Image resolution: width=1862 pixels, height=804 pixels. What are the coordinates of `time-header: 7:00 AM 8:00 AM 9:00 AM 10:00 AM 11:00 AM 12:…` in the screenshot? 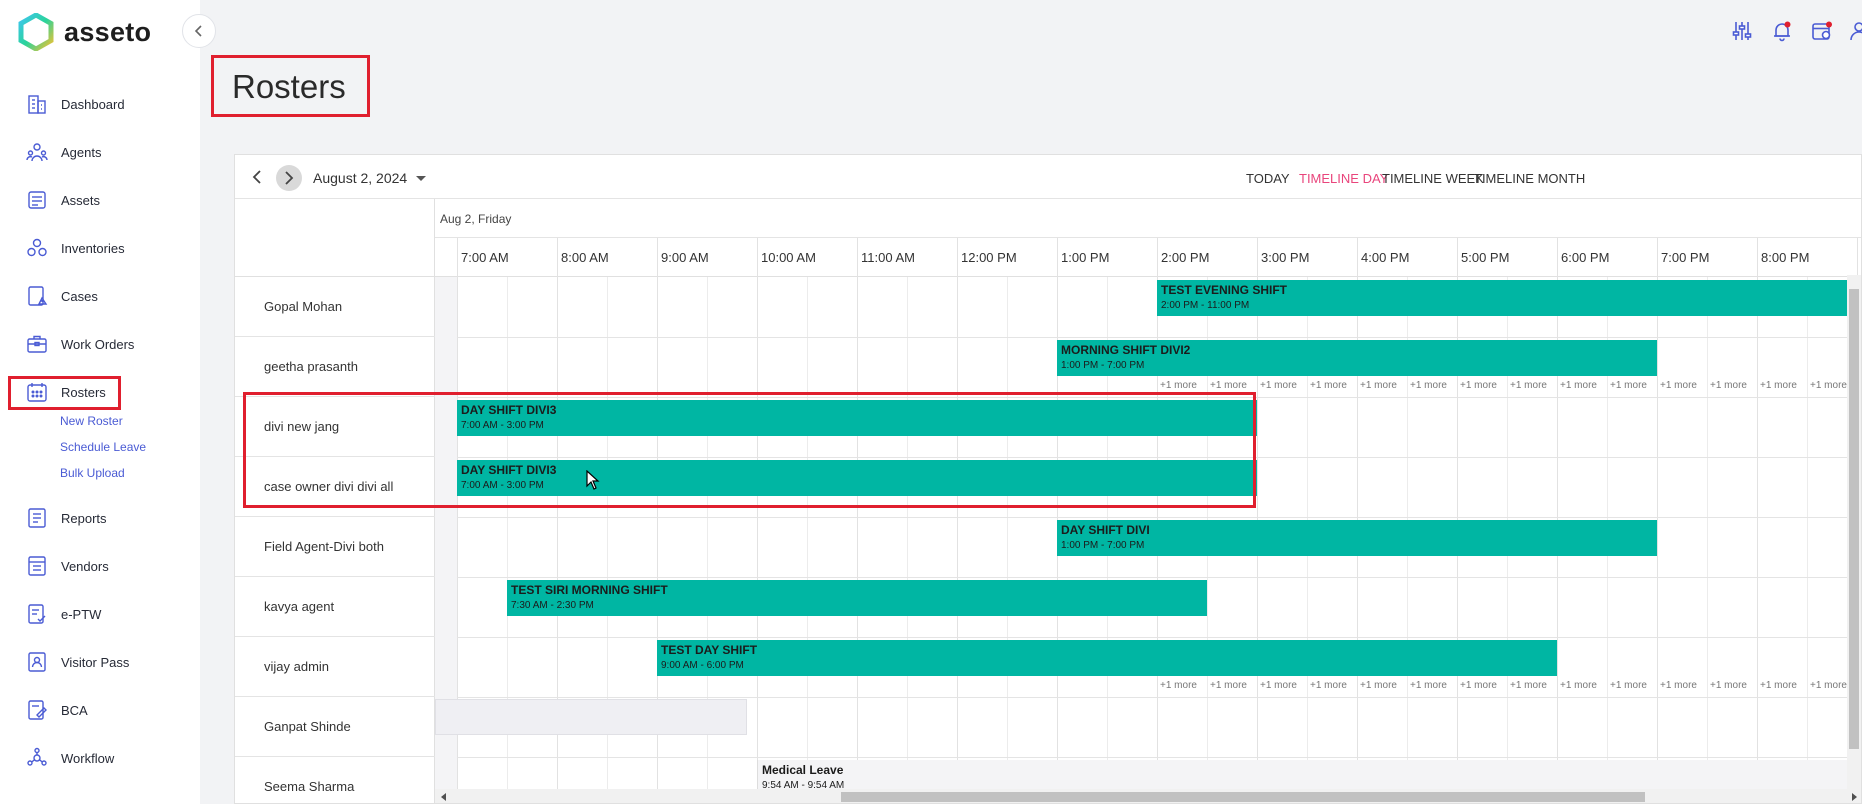 It's located at (1148, 257).